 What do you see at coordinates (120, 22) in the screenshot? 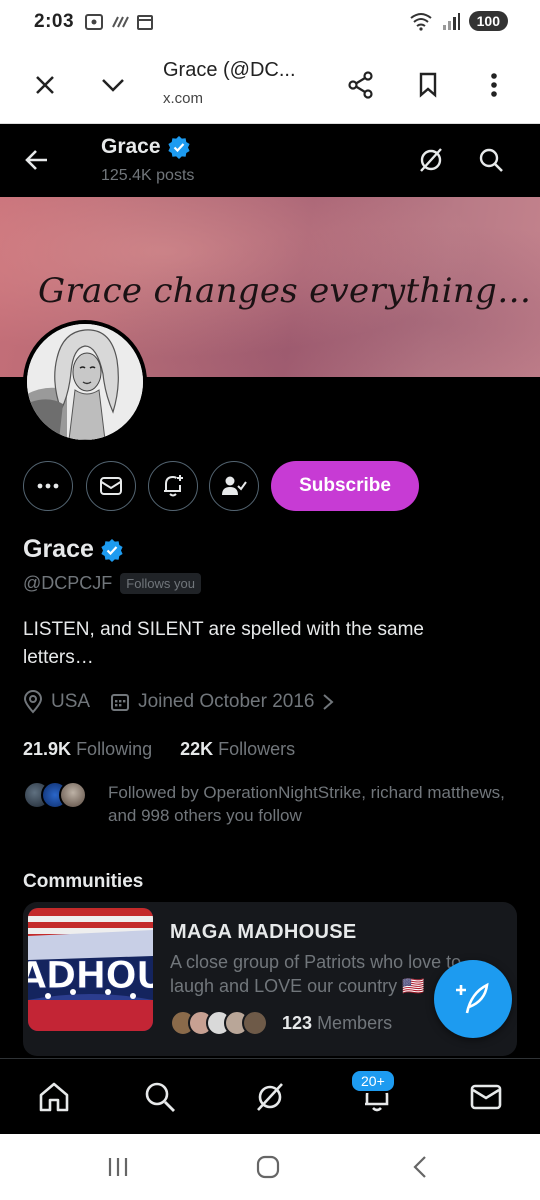
I see `wifi-calling-icon` at bounding box center [120, 22].